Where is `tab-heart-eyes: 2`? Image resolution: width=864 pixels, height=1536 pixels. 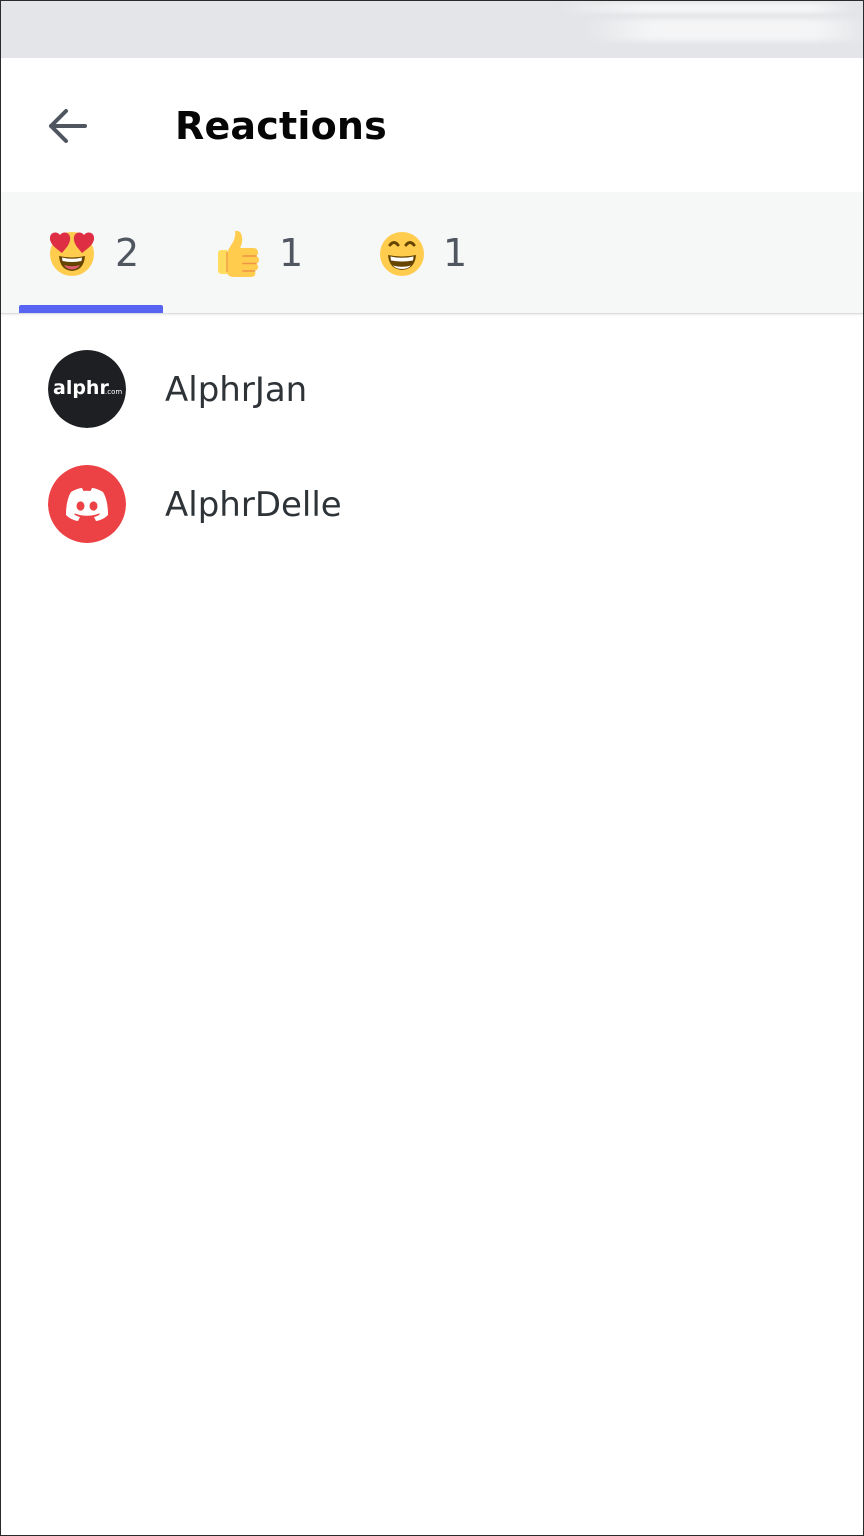
tab-heart-eyes: 2 is located at coordinates (92, 252).